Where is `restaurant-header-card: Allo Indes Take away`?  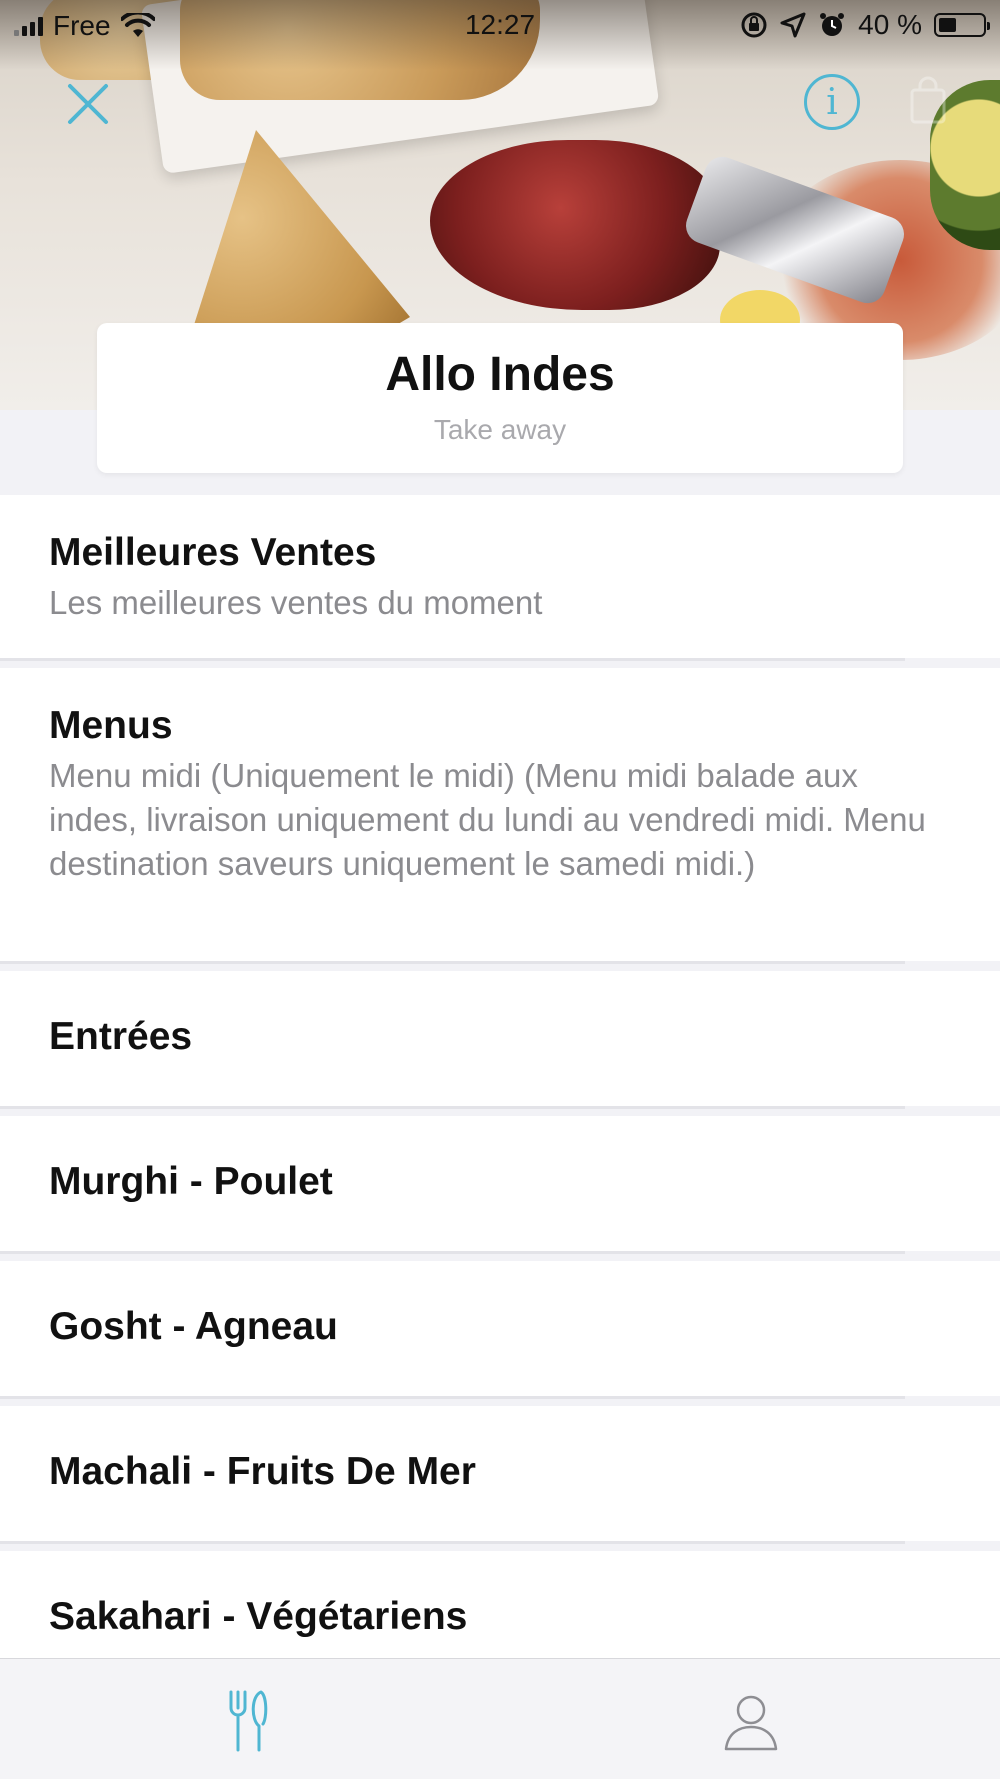
restaurant-header-card: Allo Indes Take away is located at coordinates (500, 398).